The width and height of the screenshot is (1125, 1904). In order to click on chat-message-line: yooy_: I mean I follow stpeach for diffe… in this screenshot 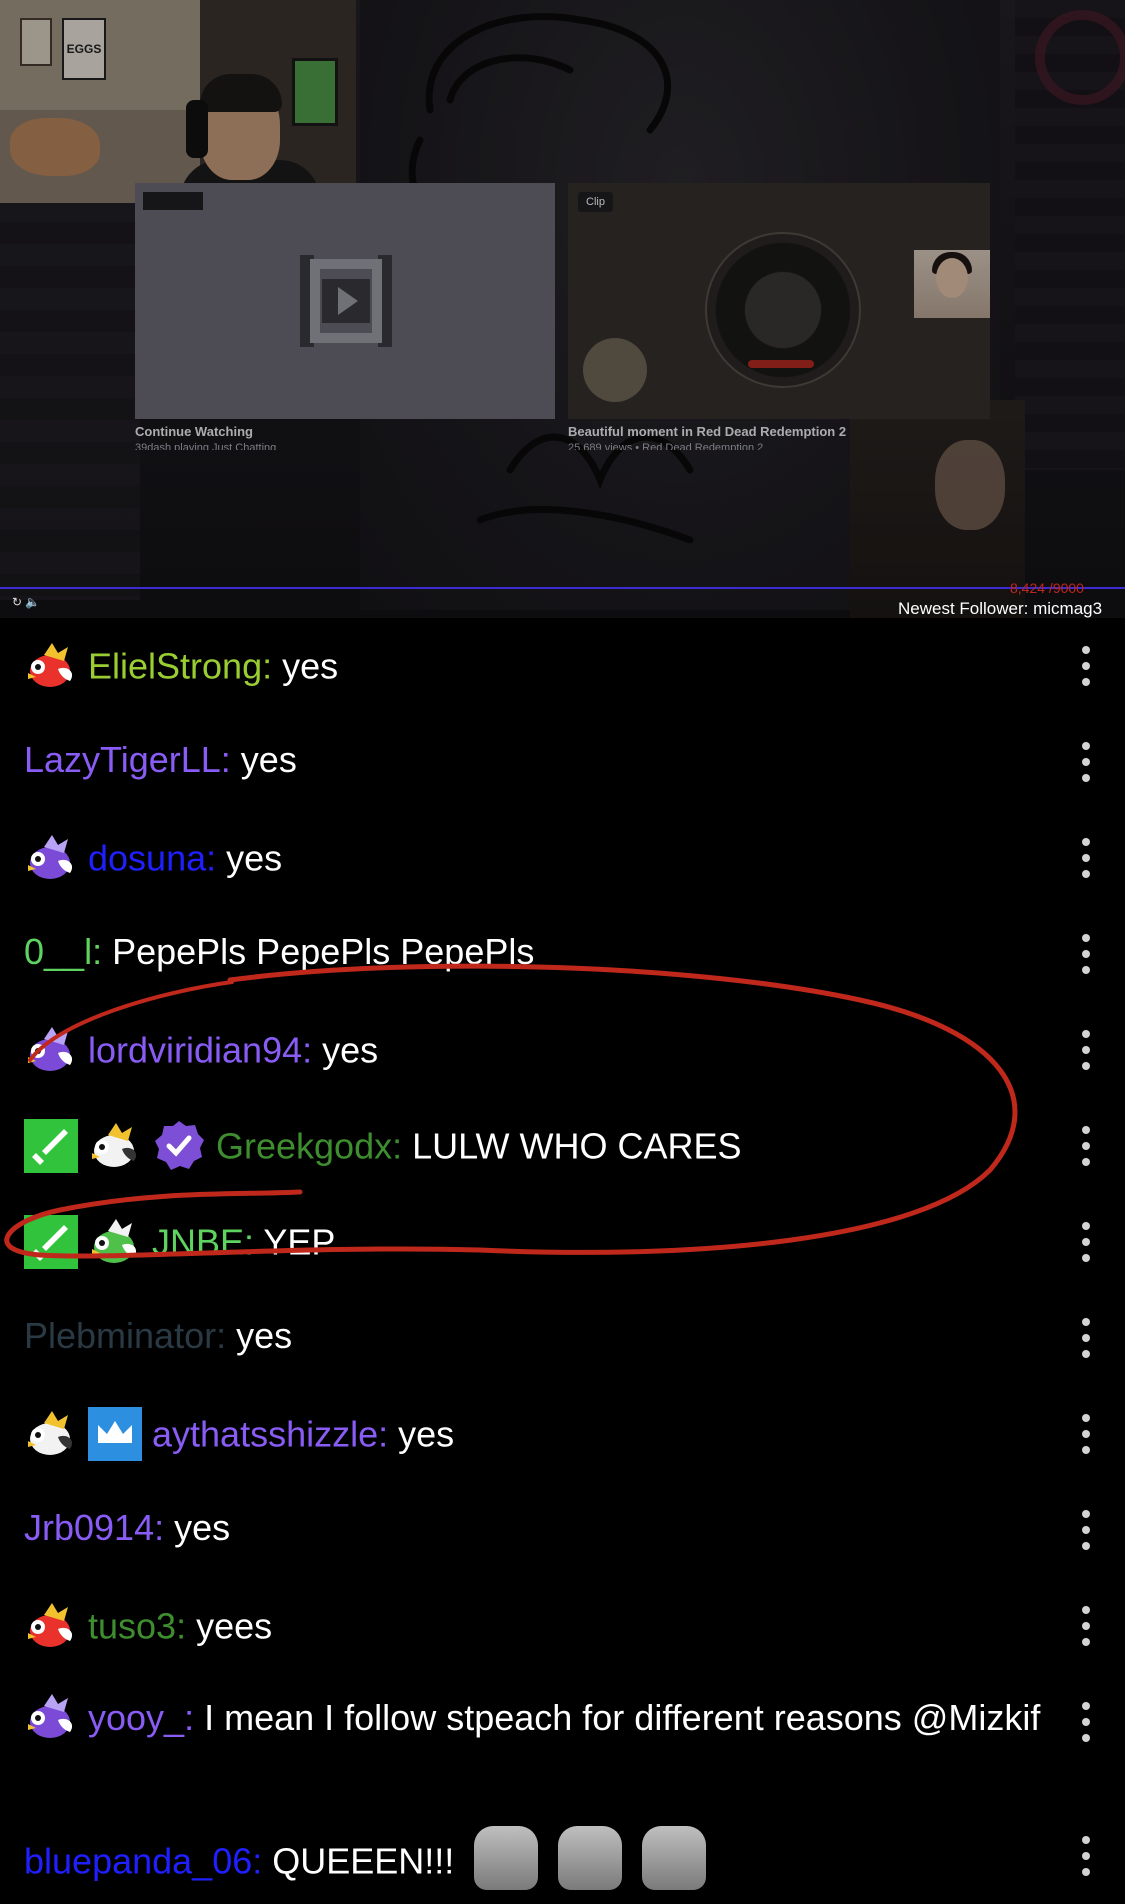, I will do `click(534, 1718)`.